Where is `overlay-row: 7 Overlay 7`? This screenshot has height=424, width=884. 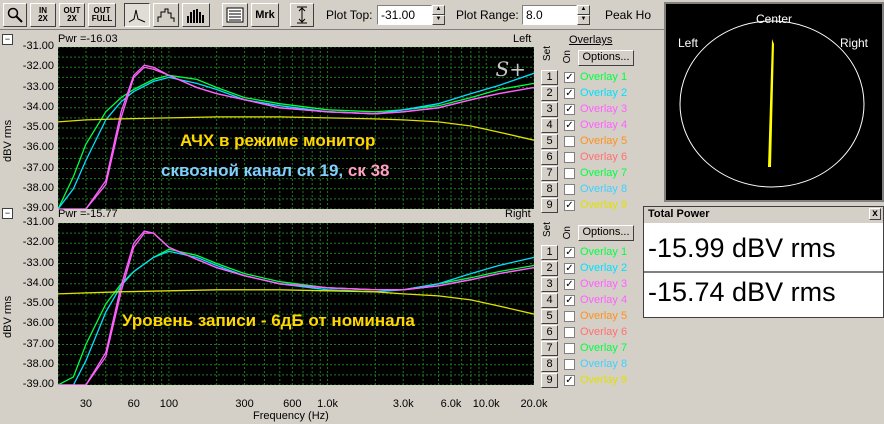 overlay-row: 7 Overlay 7 is located at coordinates (598, 174).